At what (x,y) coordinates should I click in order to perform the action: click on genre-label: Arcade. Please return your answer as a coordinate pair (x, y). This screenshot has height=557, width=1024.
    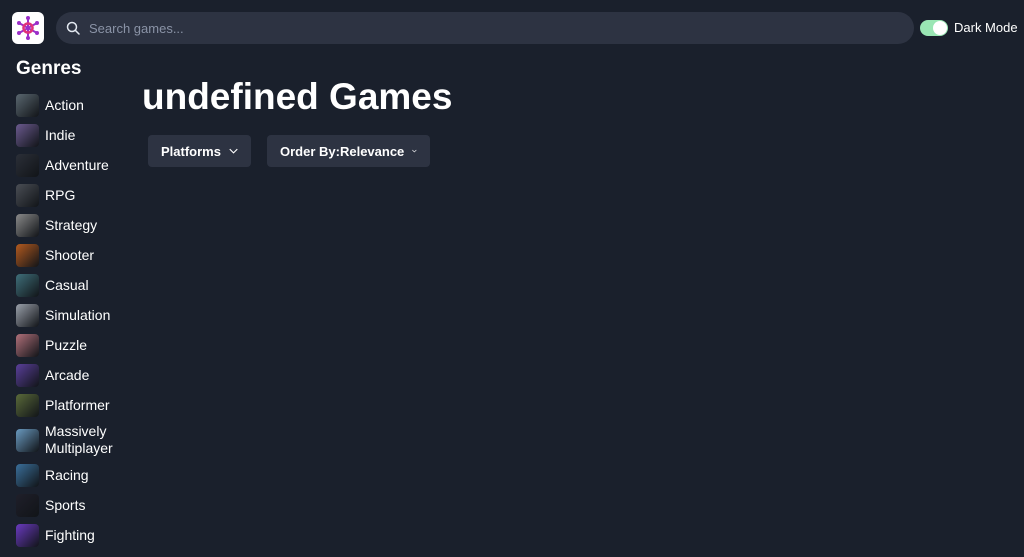
    Looking at the image, I should click on (67, 375).